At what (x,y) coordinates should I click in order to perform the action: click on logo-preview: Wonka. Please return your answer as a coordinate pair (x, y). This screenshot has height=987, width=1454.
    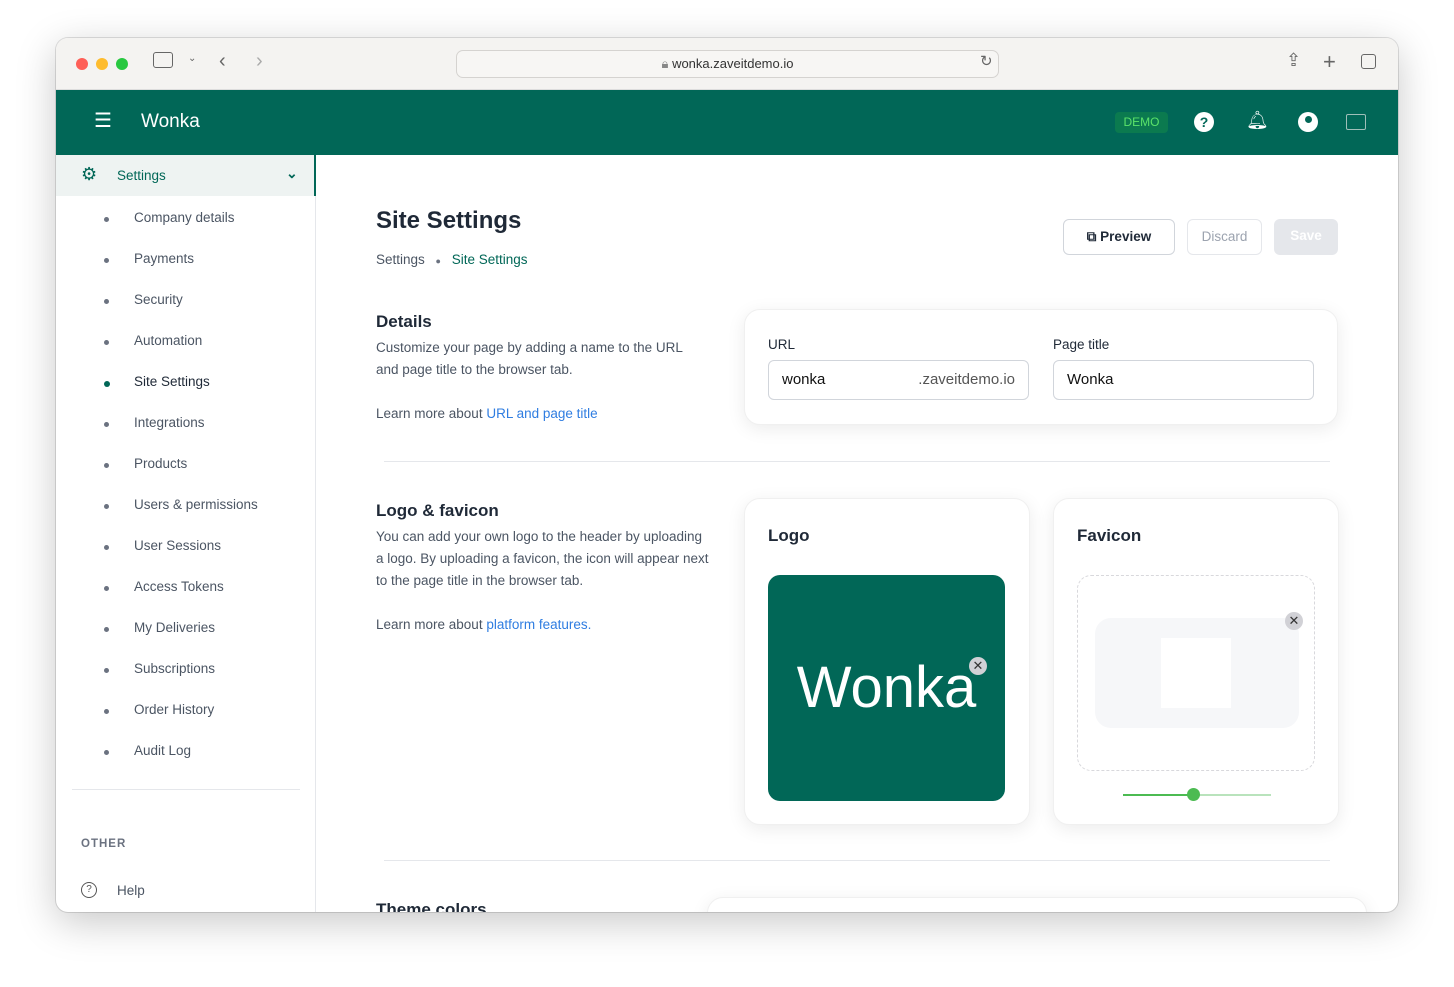
    Looking at the image, I should click on (886, 688).